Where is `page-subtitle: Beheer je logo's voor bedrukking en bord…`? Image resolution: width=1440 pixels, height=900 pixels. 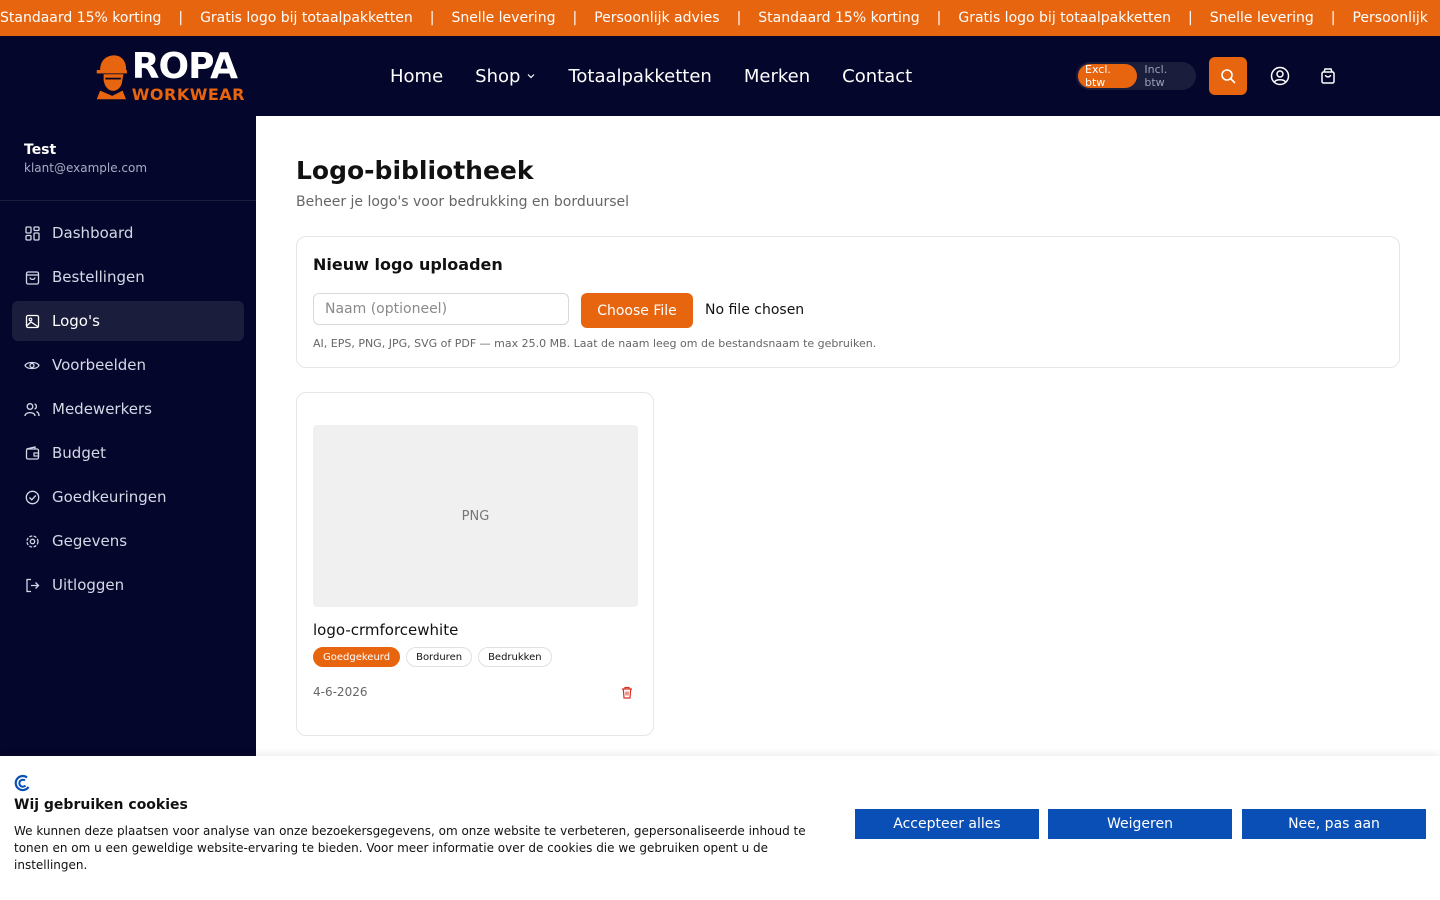 page-subtitle: Beheer je logo's voor bedrukking en bord… is located at coordinates (463, 202).